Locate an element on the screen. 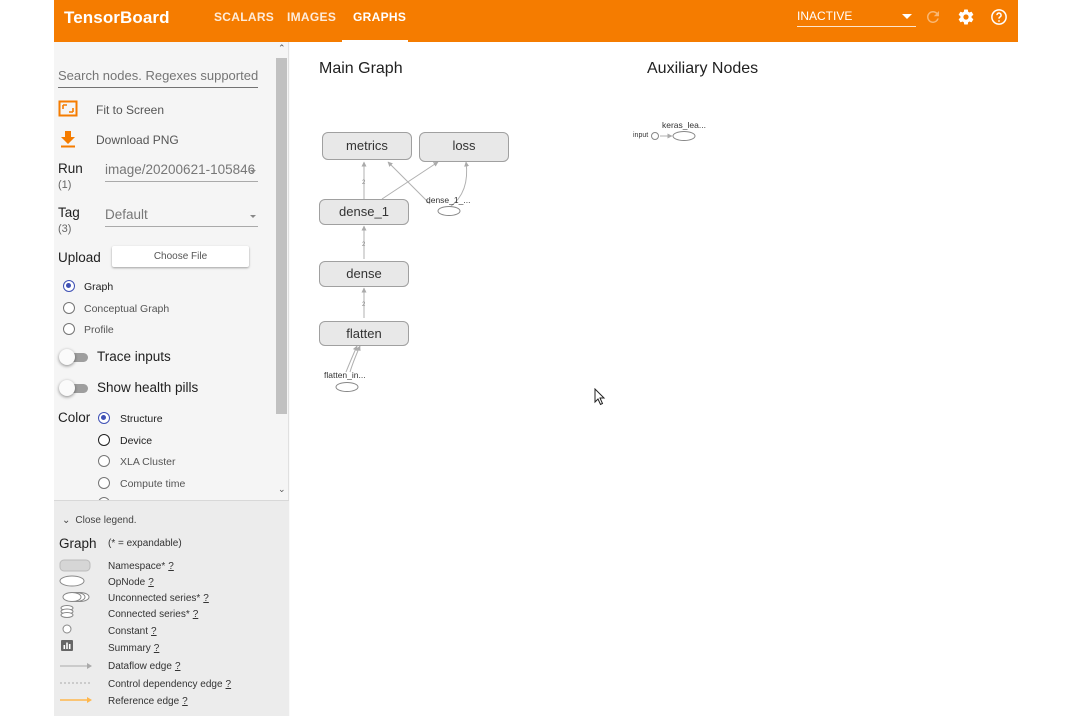  keras-learning-phase-node is located at coordinates (684, 136).